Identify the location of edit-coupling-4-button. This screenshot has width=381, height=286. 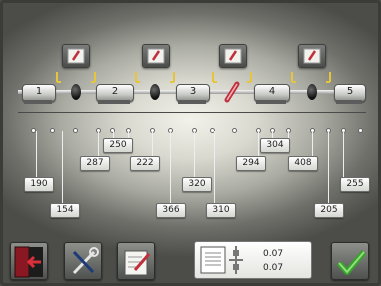
(312, 56).